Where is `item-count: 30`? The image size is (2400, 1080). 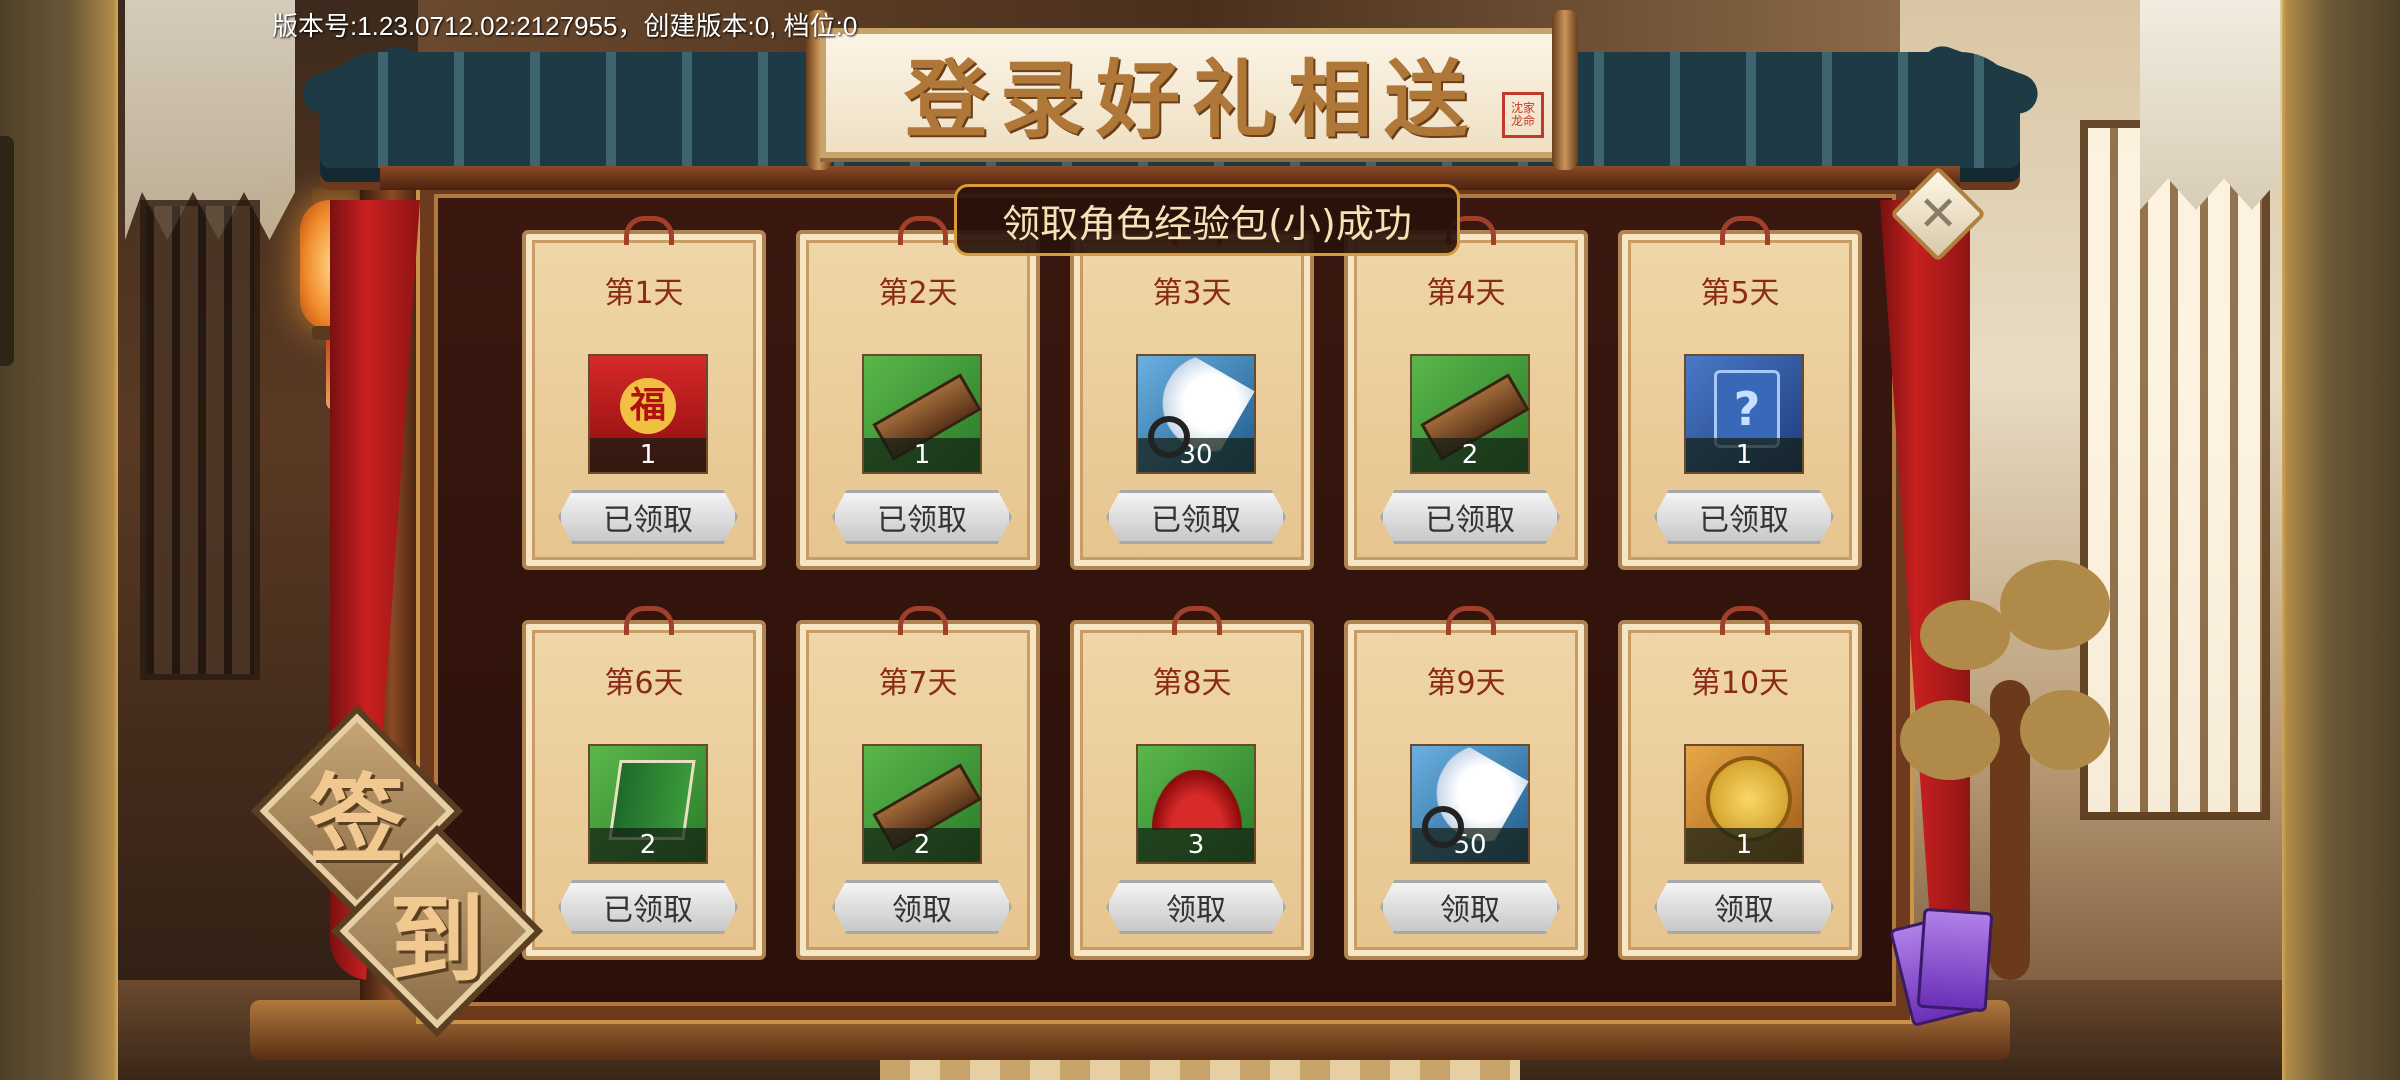
item-count: 30 is located at coordinates (1196, 455).